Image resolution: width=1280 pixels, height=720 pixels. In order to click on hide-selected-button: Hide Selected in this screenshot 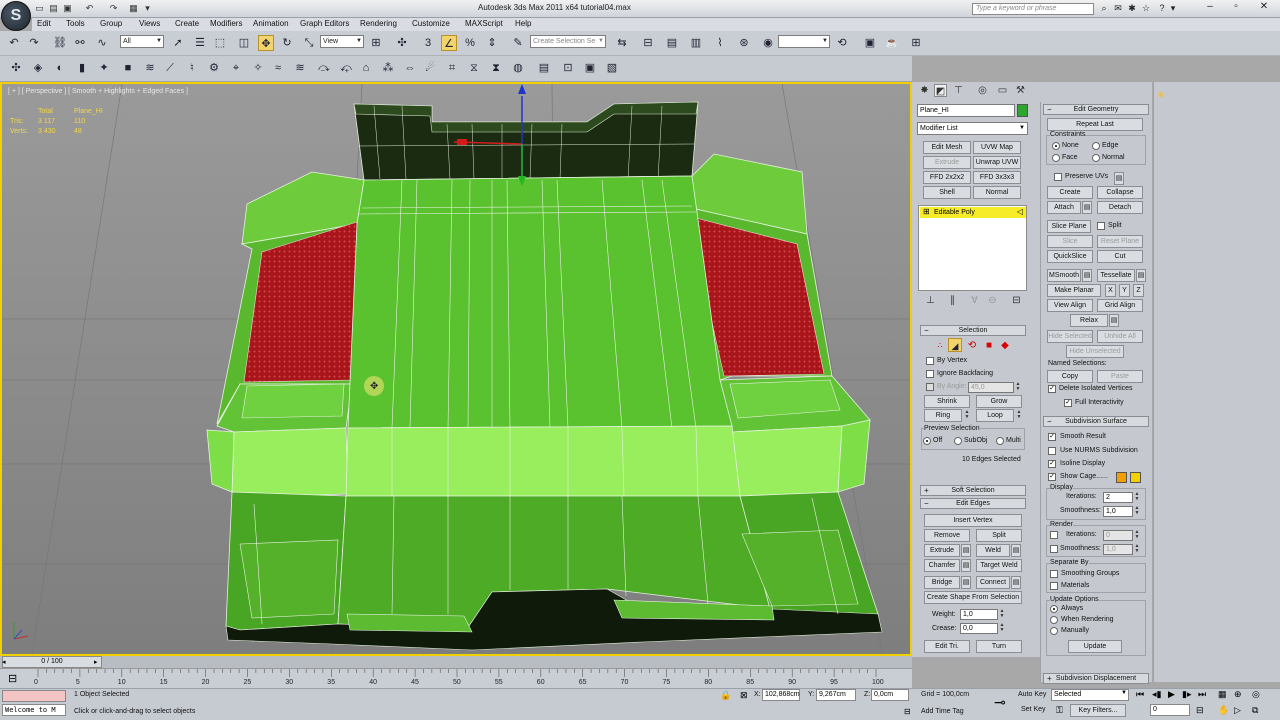, I will do `click(1070, 336)`.